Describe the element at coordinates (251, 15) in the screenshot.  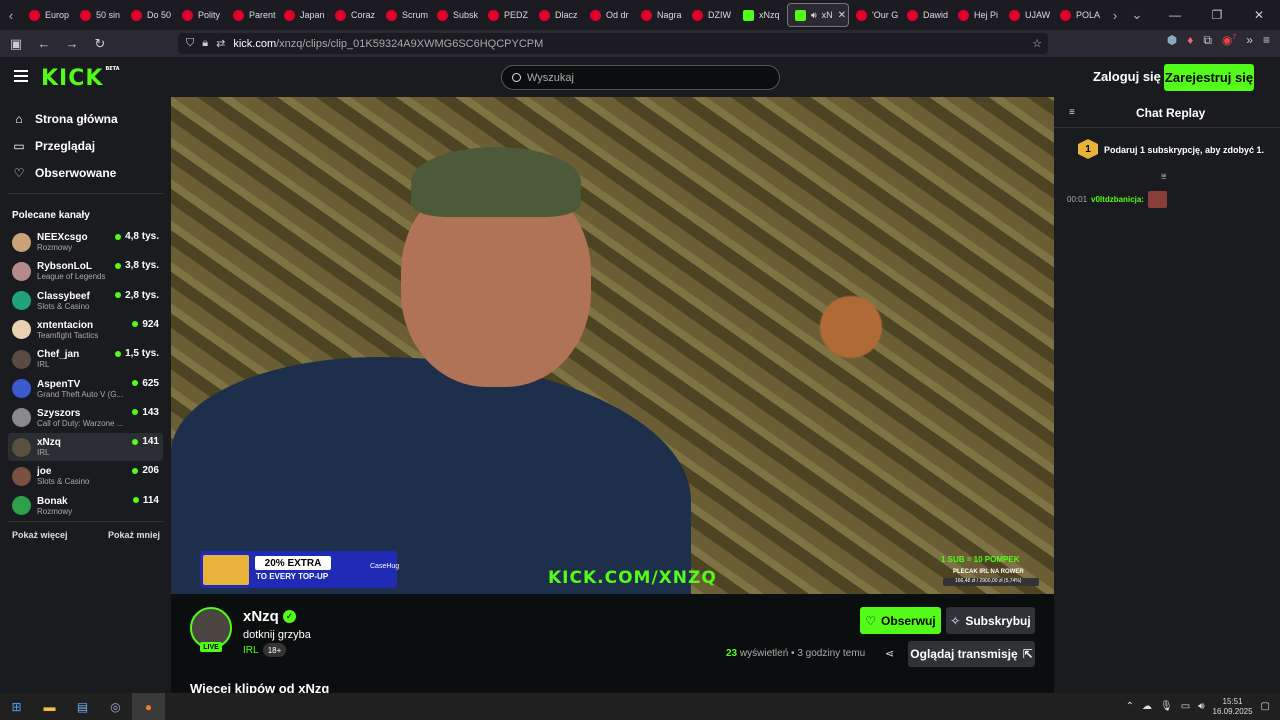
I see `browser-tab: Parent` at that location.